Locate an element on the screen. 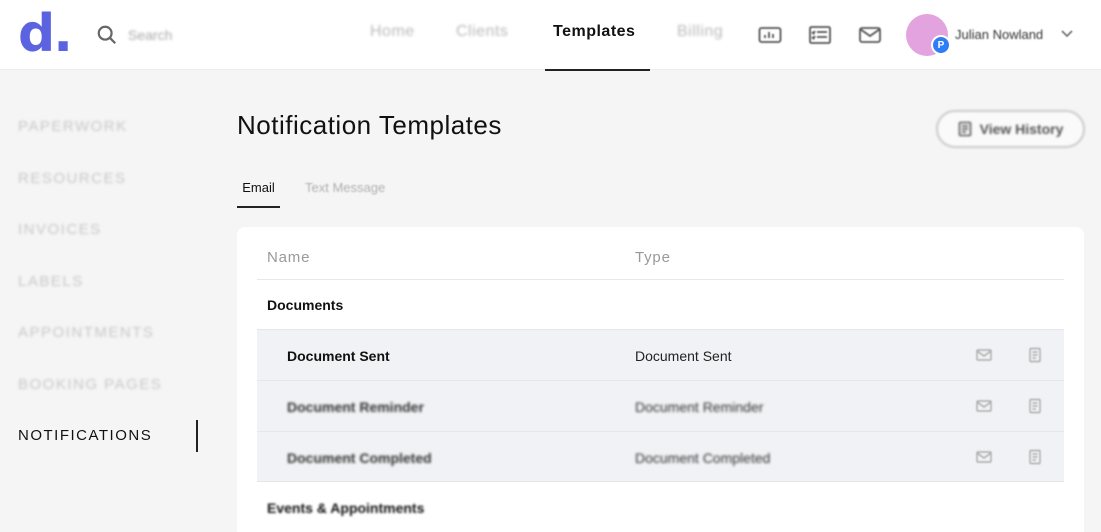  sidebar-item-booking-pages: BOOKING PAGES is located at coordinates (90, 384).